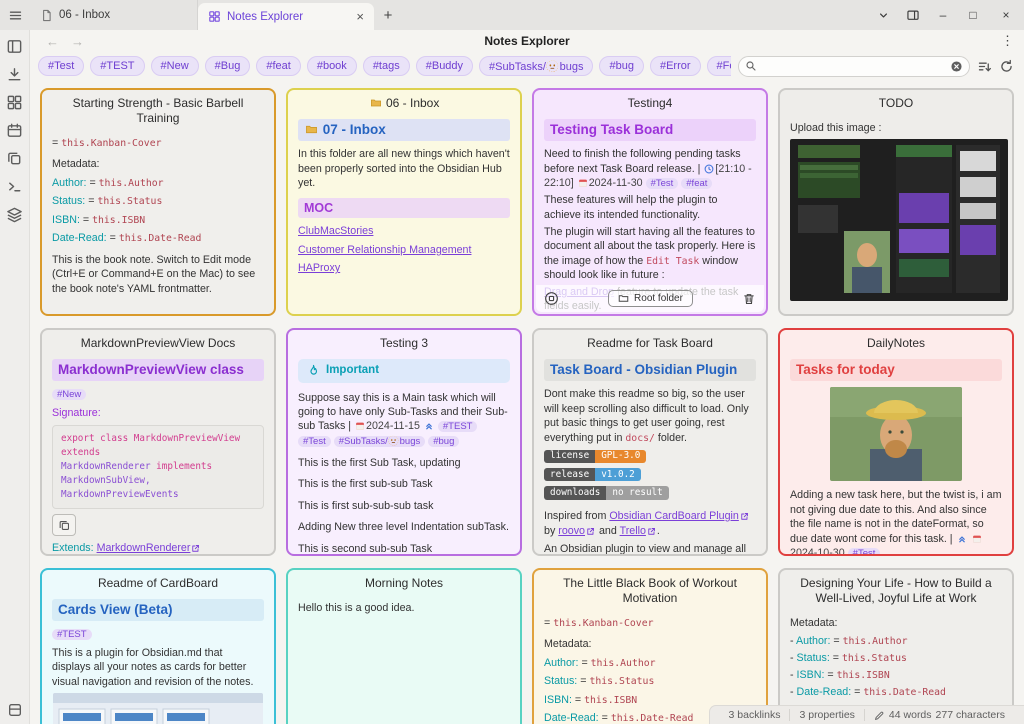 Image resolution: width=1024 pixels, height=724 pixels. Describe the element at coordinates (1007, 41) in the screenshot. I see `more-options-icon: ⋮` at that location.